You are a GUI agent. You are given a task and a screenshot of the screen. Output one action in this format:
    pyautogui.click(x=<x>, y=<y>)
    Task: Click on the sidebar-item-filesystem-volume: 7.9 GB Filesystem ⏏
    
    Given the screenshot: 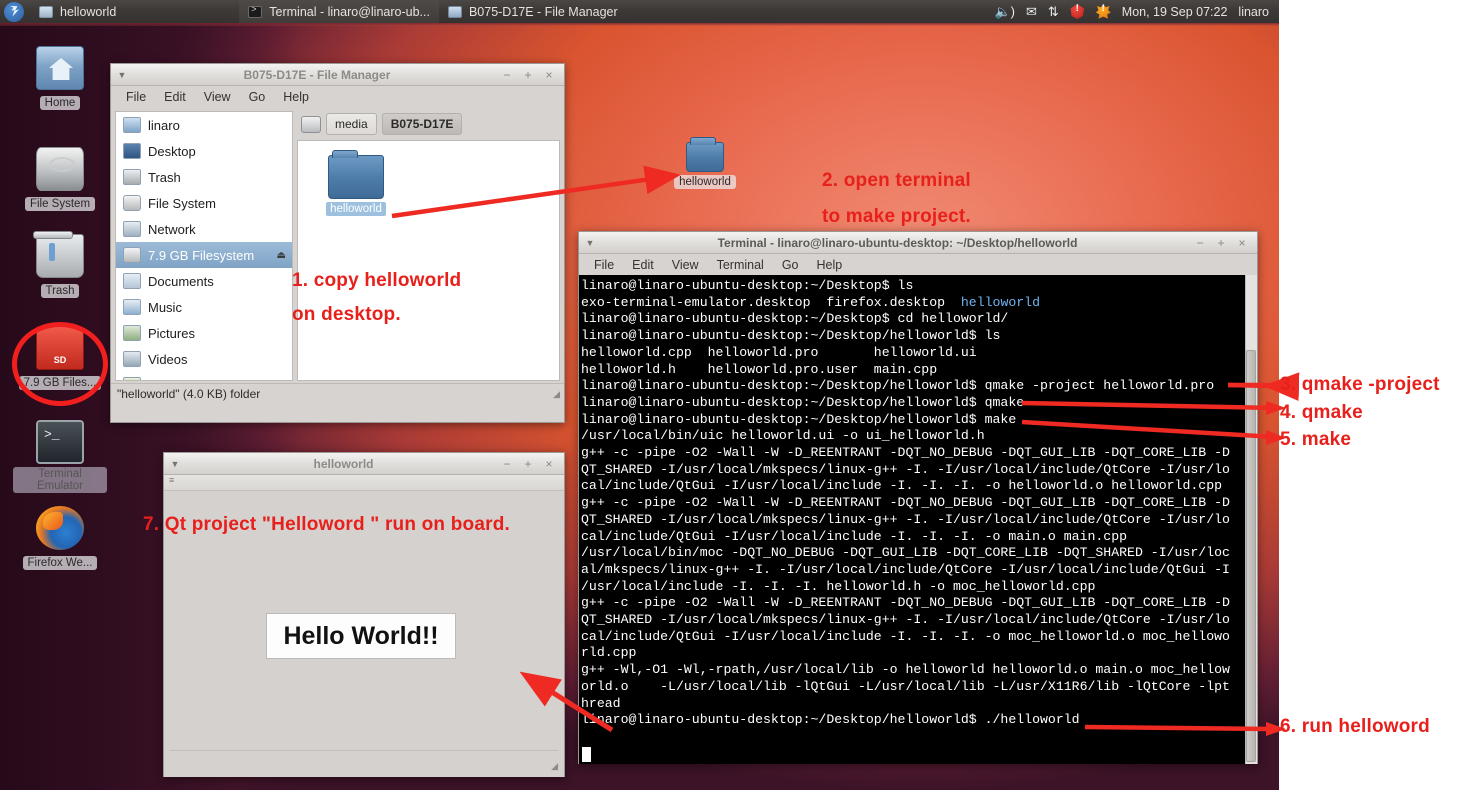 What is the action you would take?
    pyautogui.click(x=204, y=255)
    